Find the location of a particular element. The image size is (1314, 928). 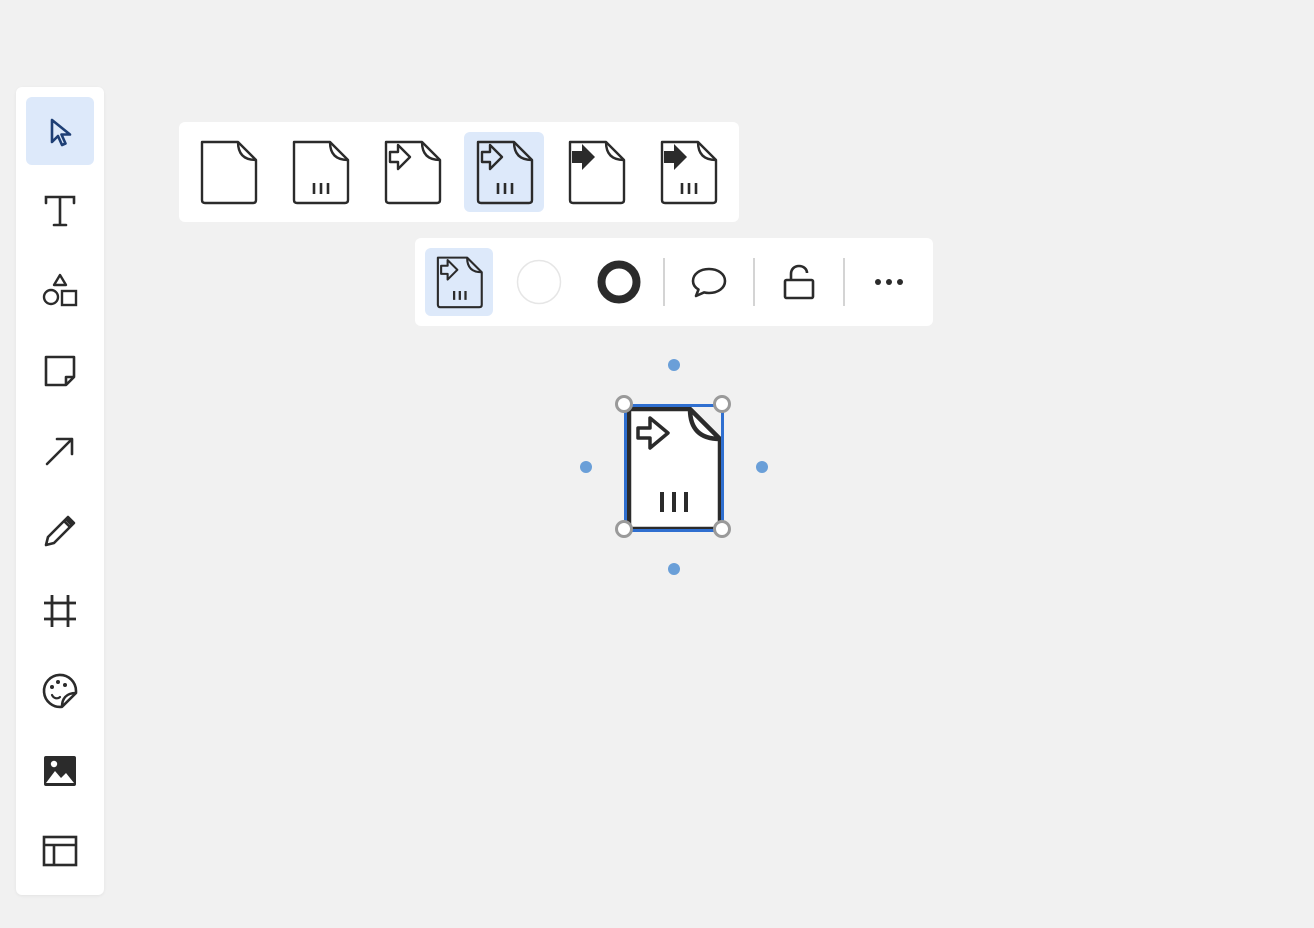

text-tool-button is located at coordinates (60, 211).